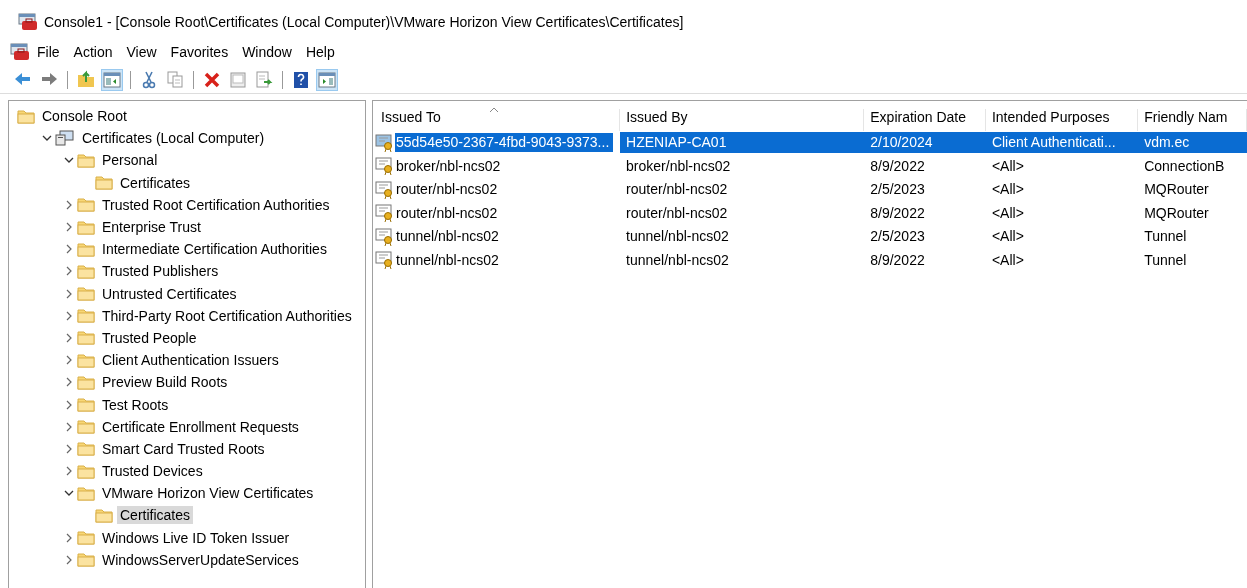 This screenshot has width=1247, height=588. What do you see at coordinates (151, 227) in the screenshot?
I see `tree-item: Enterprise Trust` at bounding box center [151, 227].